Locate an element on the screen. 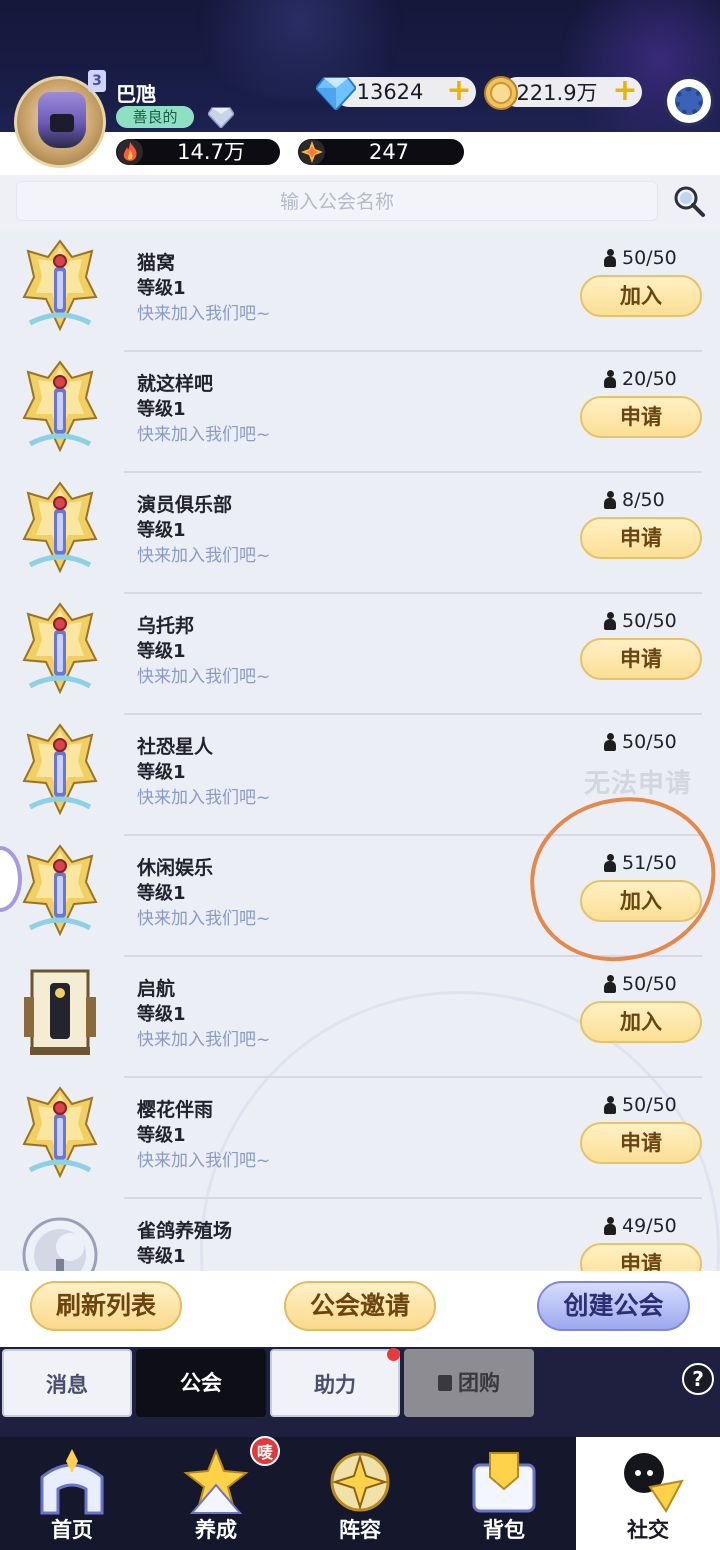 This screenshot has height=1550, width=720. nav-bag-label: 背包 is located at coordinates (504, 1530).